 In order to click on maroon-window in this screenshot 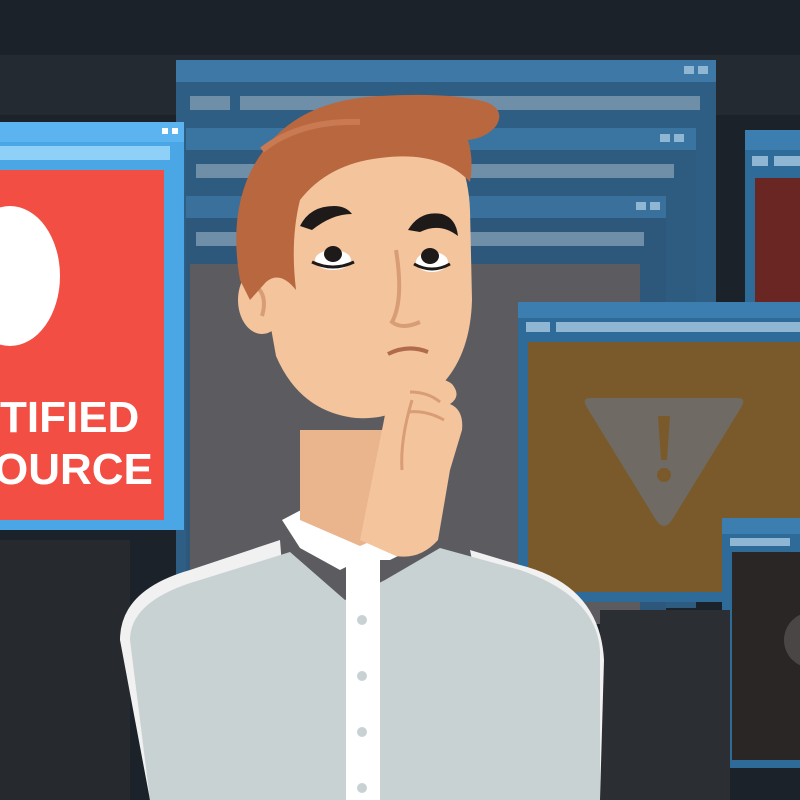, I will do `click(772, 230)`.